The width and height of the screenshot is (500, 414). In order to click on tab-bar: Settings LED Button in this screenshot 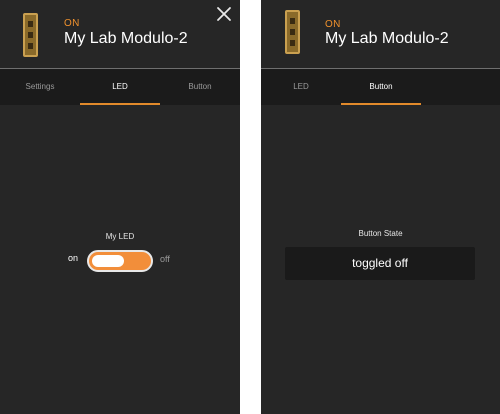, I will do `click(120, 87)`.